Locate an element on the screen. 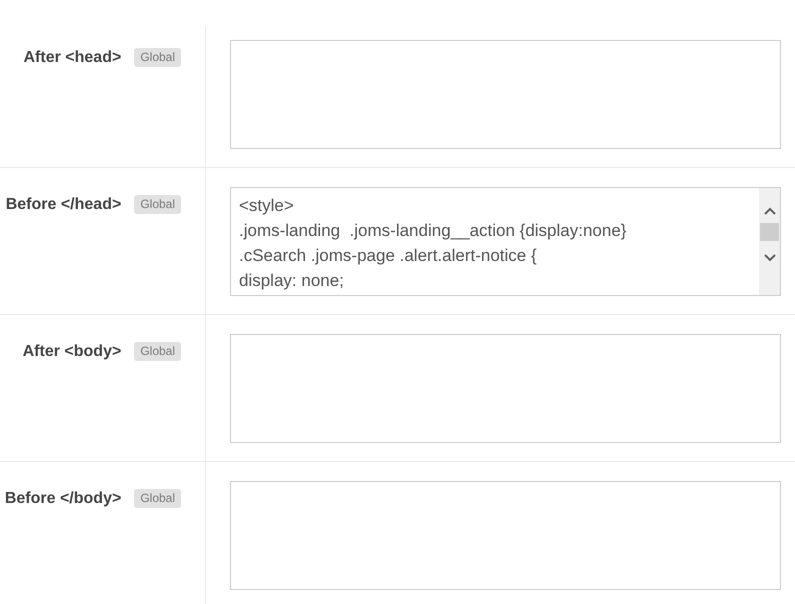 This screenshot has height=604, width=795. scrollbar is located at coordinates (769, 241).